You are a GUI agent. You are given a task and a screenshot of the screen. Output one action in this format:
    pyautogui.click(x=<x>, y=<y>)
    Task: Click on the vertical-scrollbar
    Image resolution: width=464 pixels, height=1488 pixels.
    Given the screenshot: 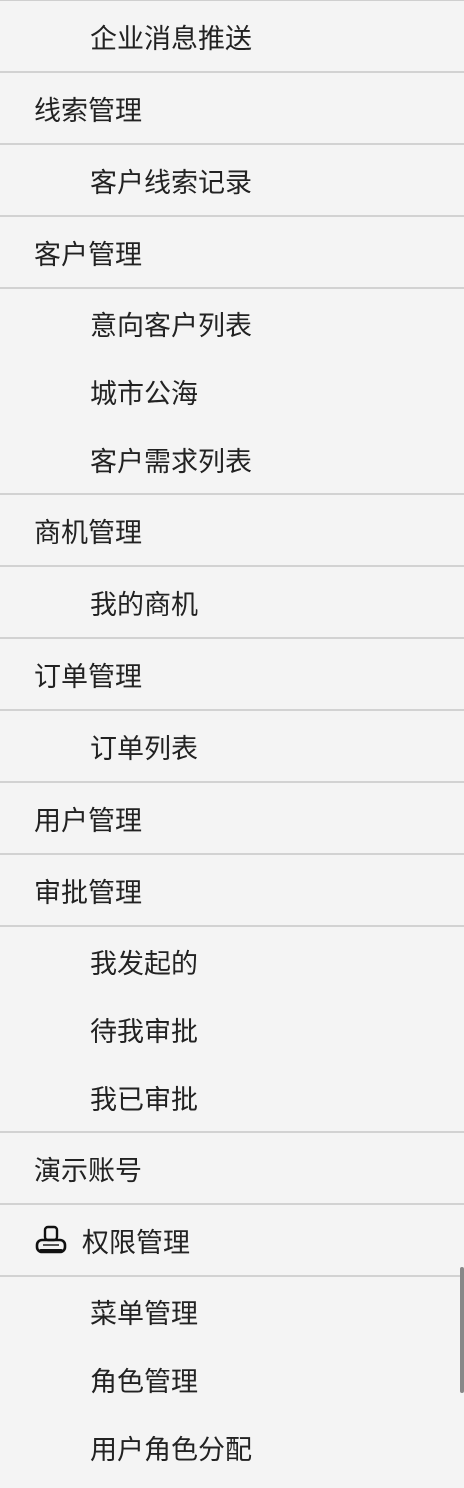 What is the action you would take?
    pyautogui.click(x=462, y=1330)
    